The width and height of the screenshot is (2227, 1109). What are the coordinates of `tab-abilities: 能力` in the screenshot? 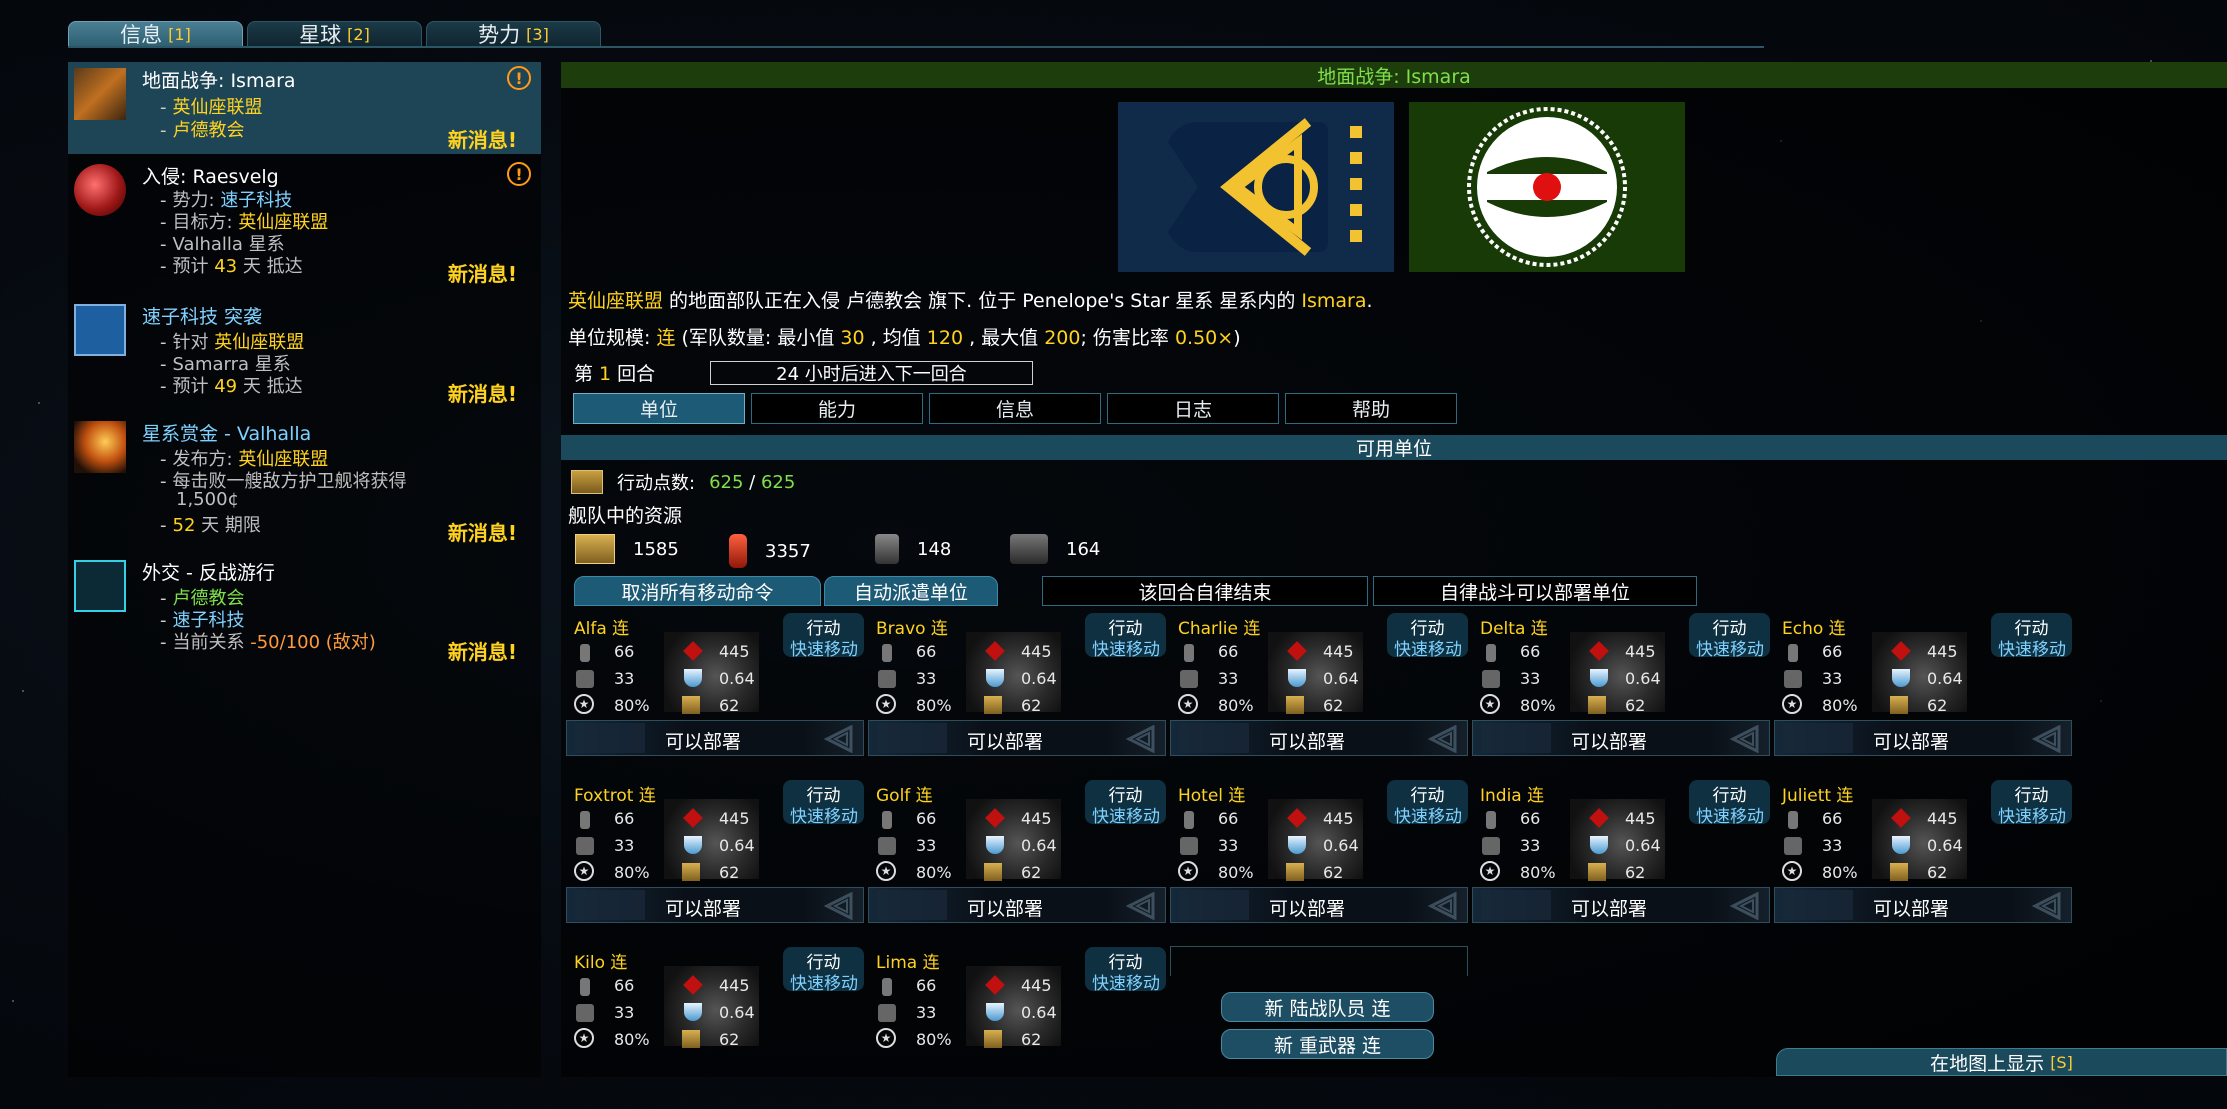 It's located at (837, 408).